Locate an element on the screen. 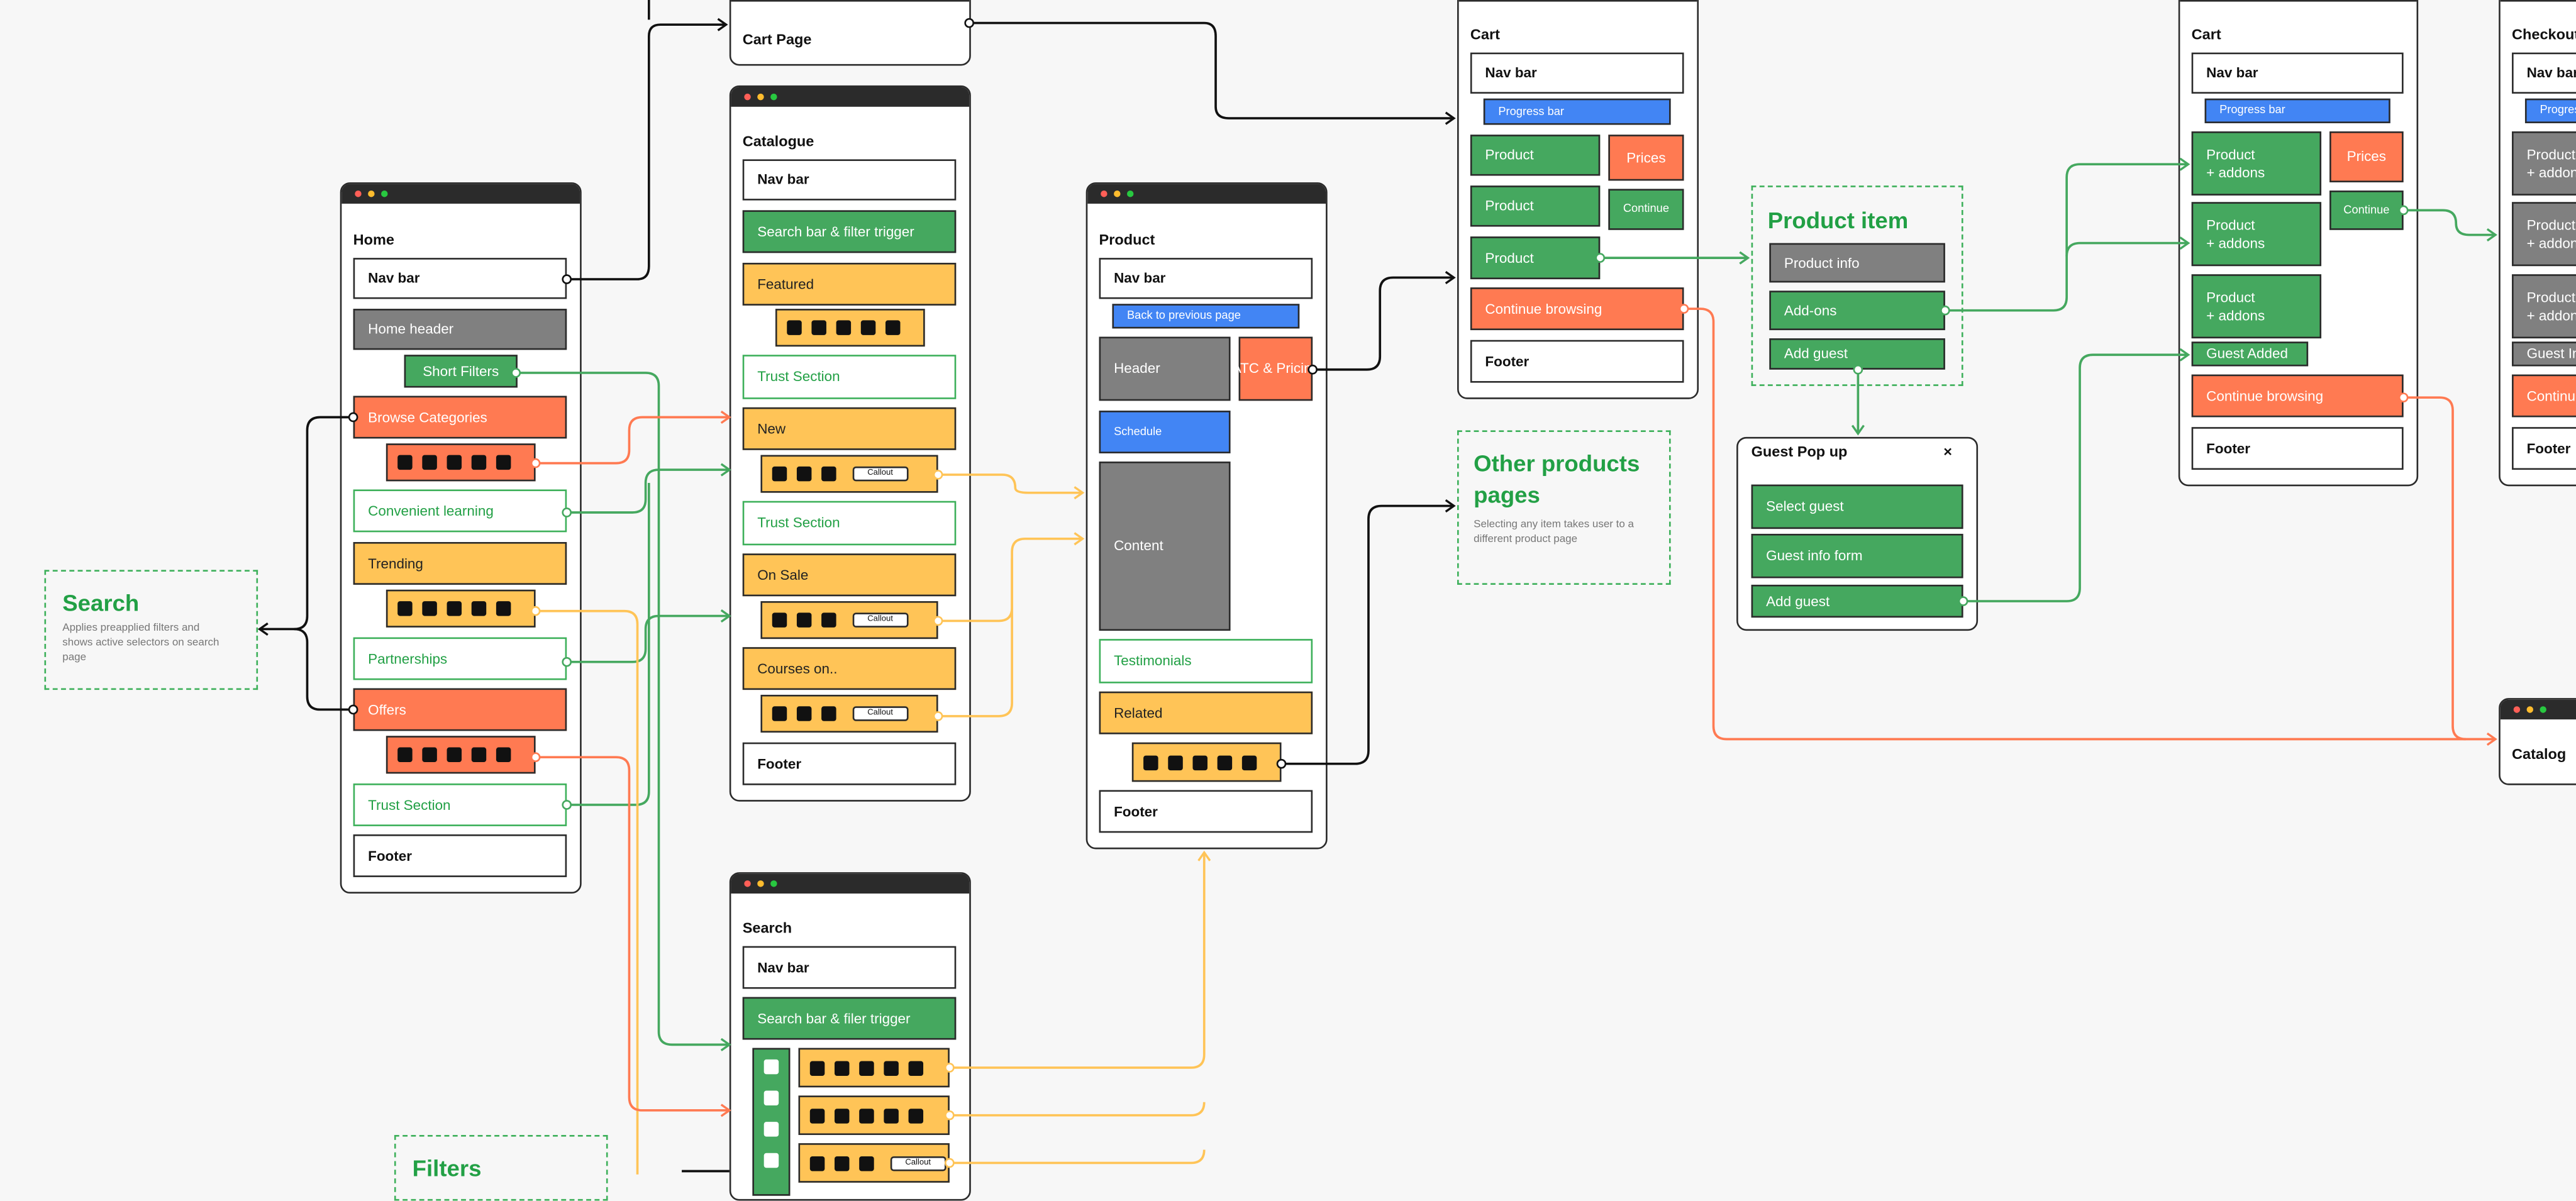 Image resolution: width=2576 pixels, height=1201 pixels. guest-added: Guest Added is located at coordinates (2250, 354).